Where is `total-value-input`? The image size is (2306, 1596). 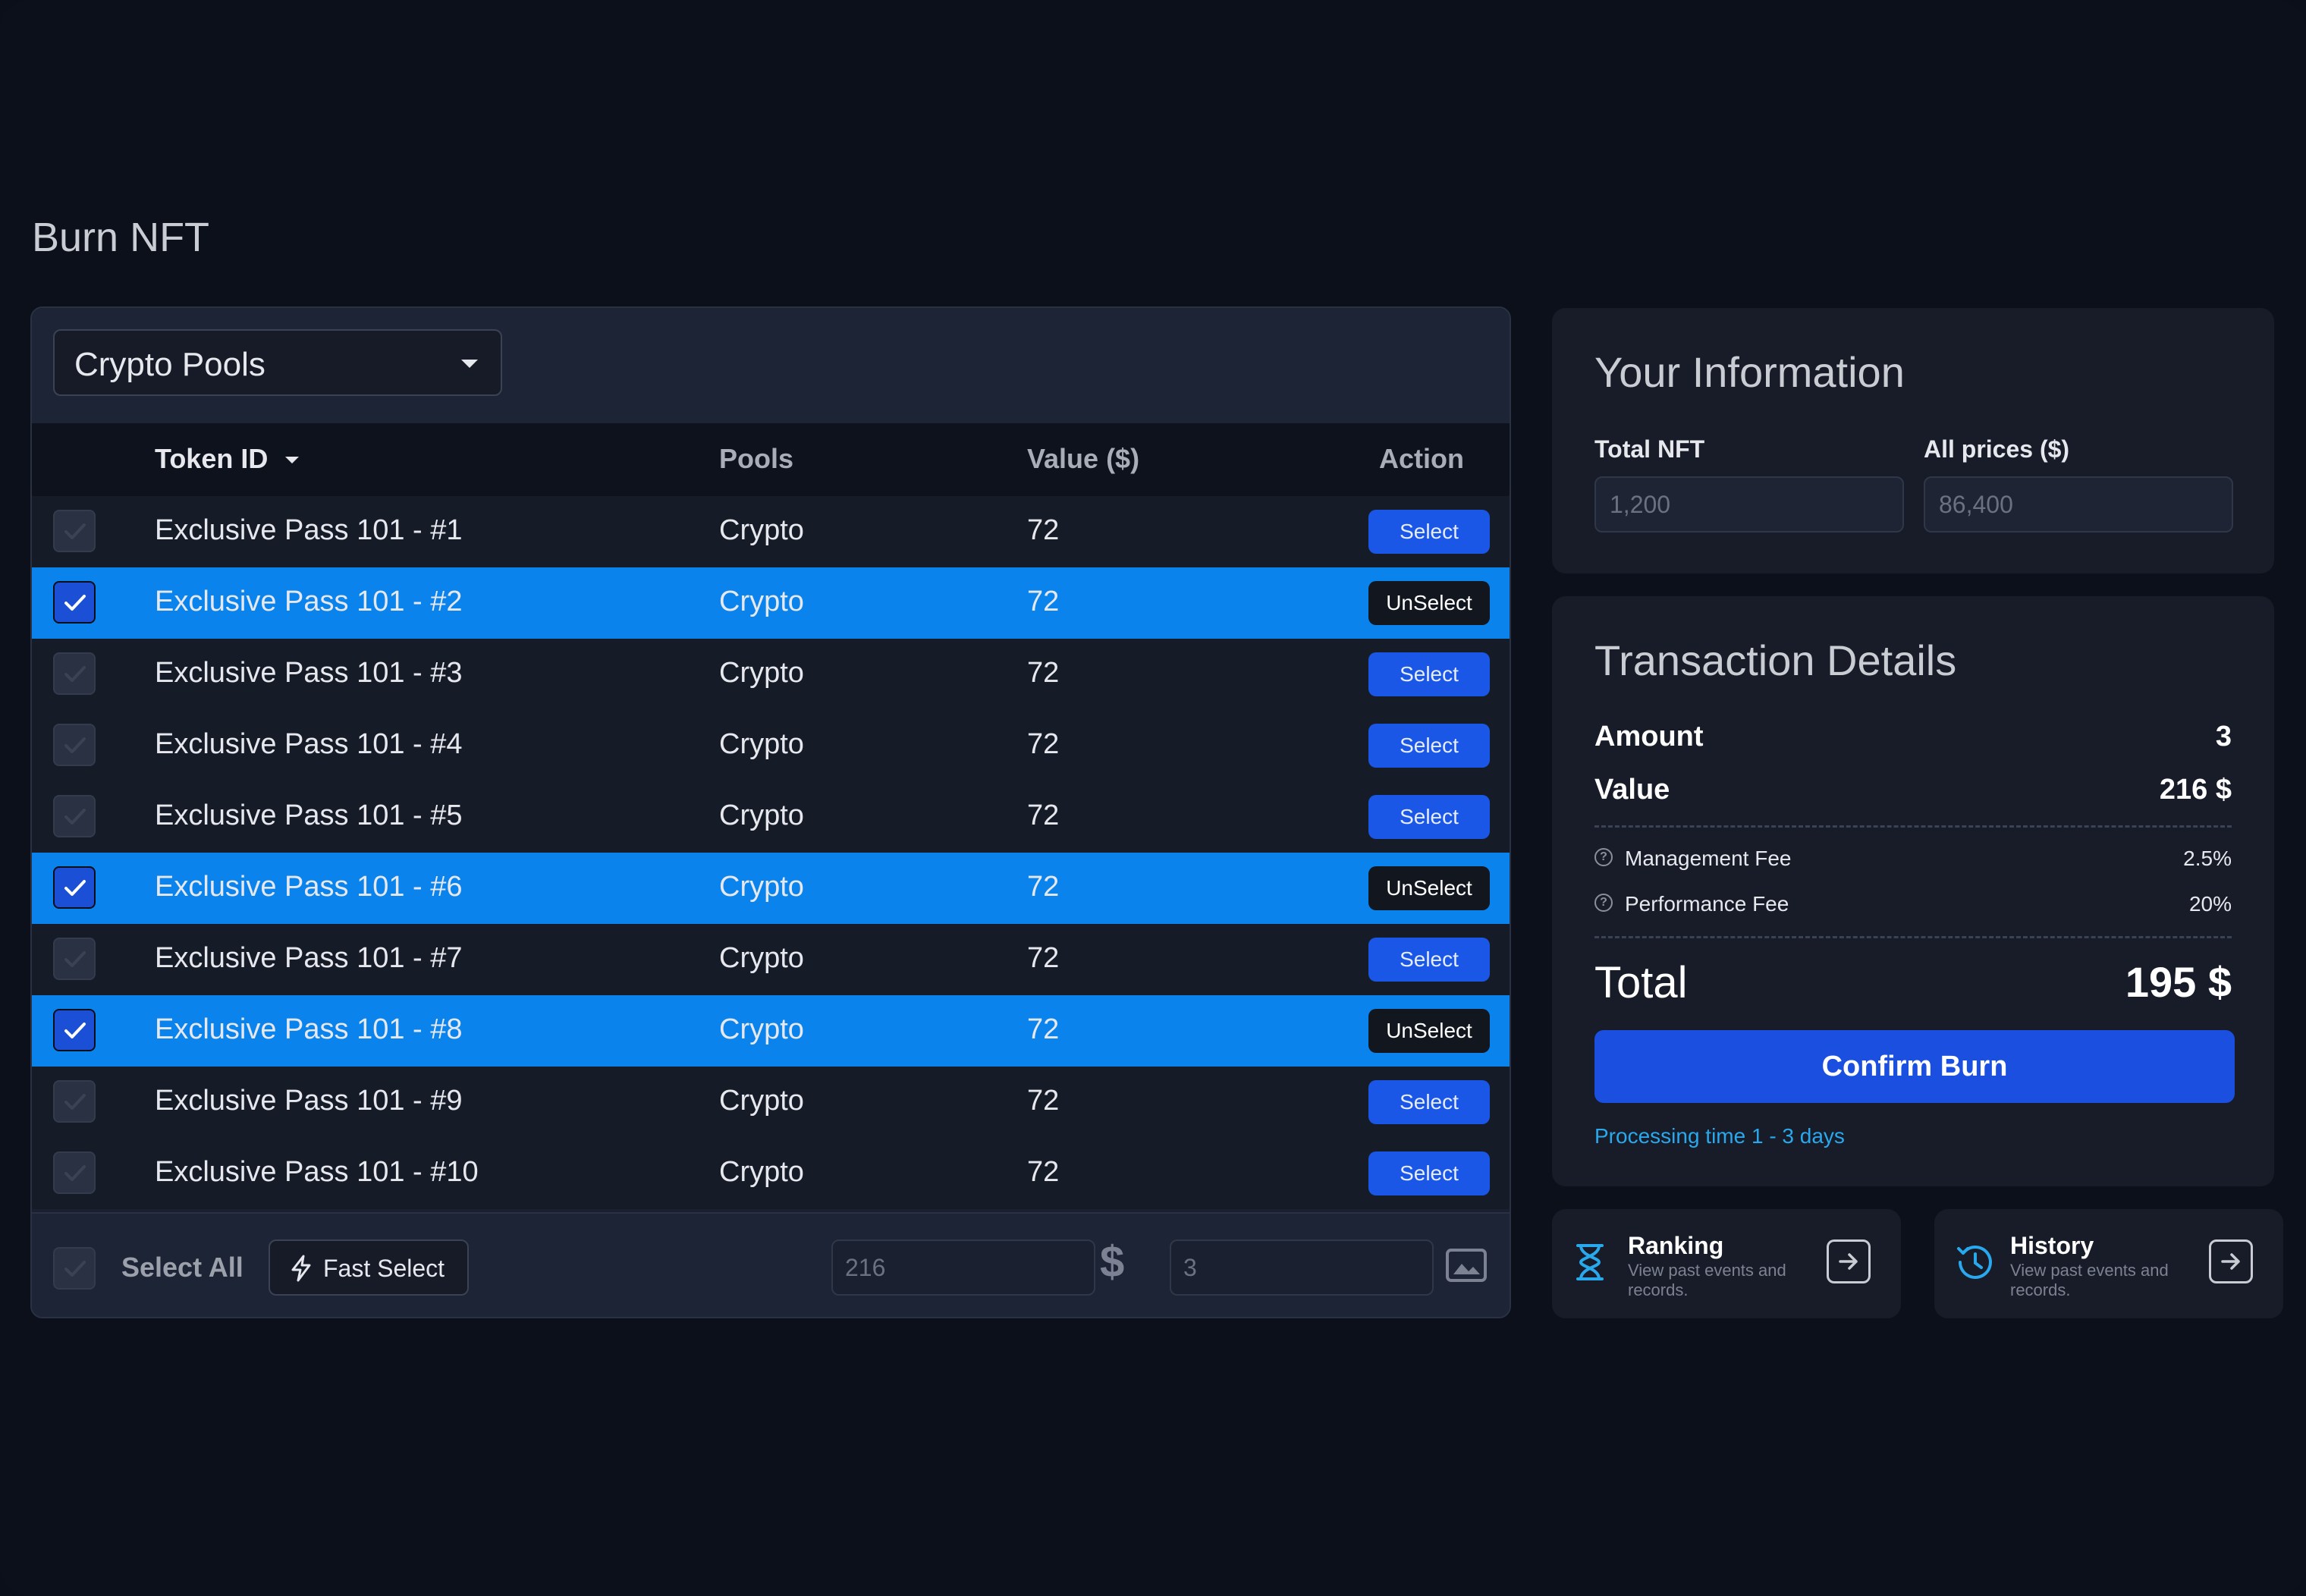
total-value-input is located at coordinates (963, 1267).